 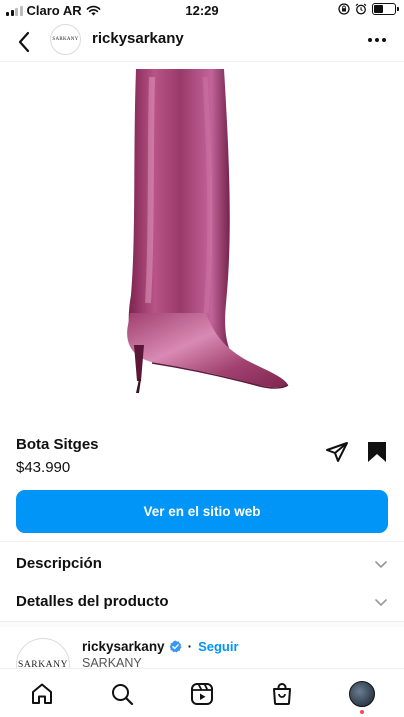 What do you see at coordinates (344, 9) in the screenshot?
I see `orientation-lock-icon` at bounding box center [344, 9].